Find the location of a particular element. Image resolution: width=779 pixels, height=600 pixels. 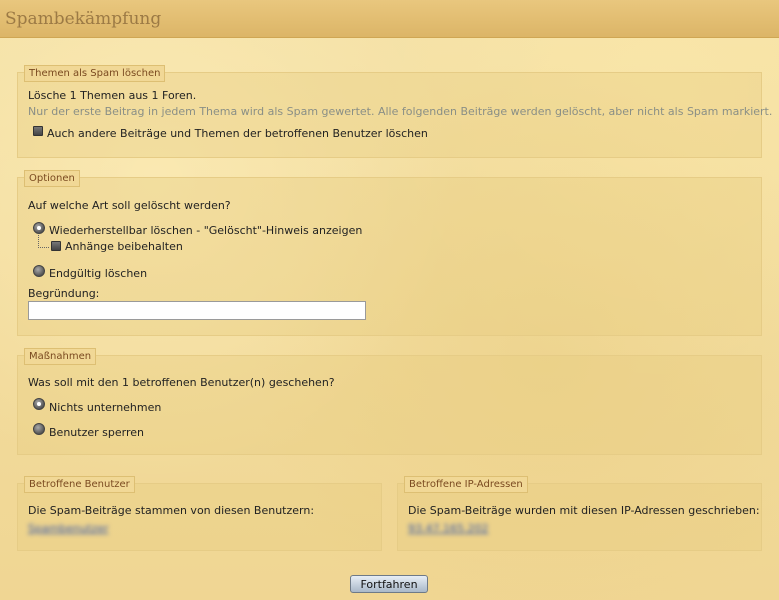

actions-legend: Maßnahmen is located at coordinates (60, 356).